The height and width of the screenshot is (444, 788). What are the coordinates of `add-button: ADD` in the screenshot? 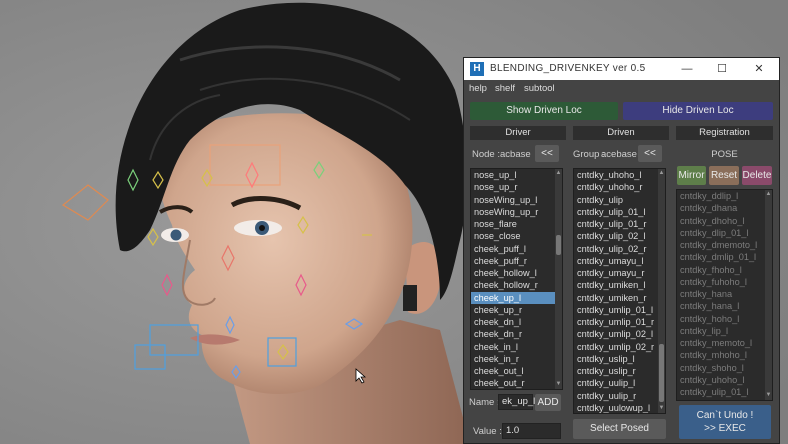 It's located at (548, 402).